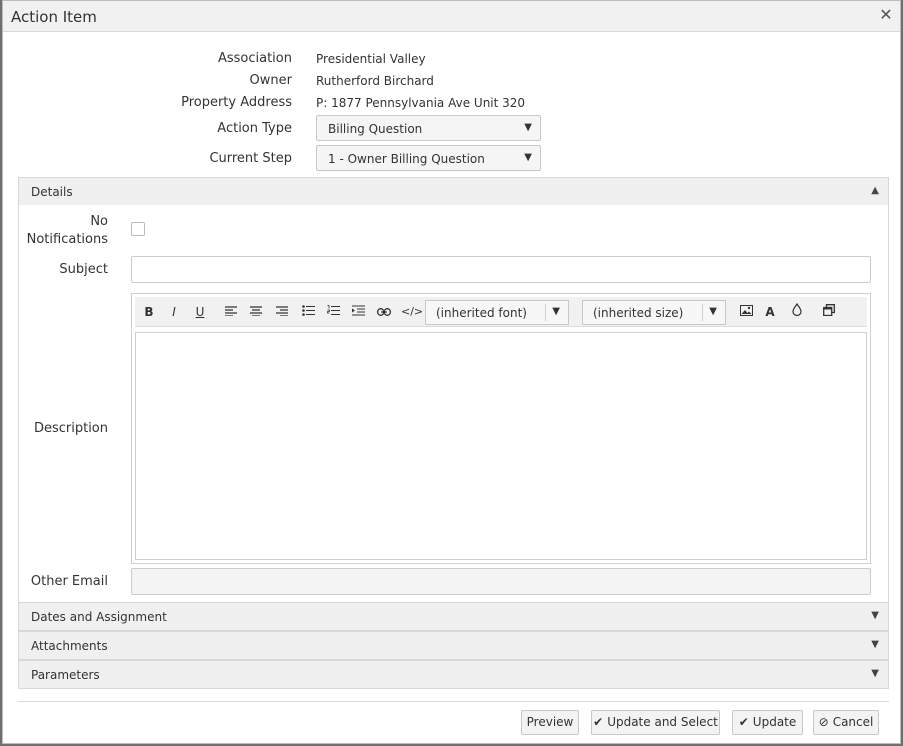 The image size is (903, 746). I want to click on preview-button-label: Preview, so click(550, 722).